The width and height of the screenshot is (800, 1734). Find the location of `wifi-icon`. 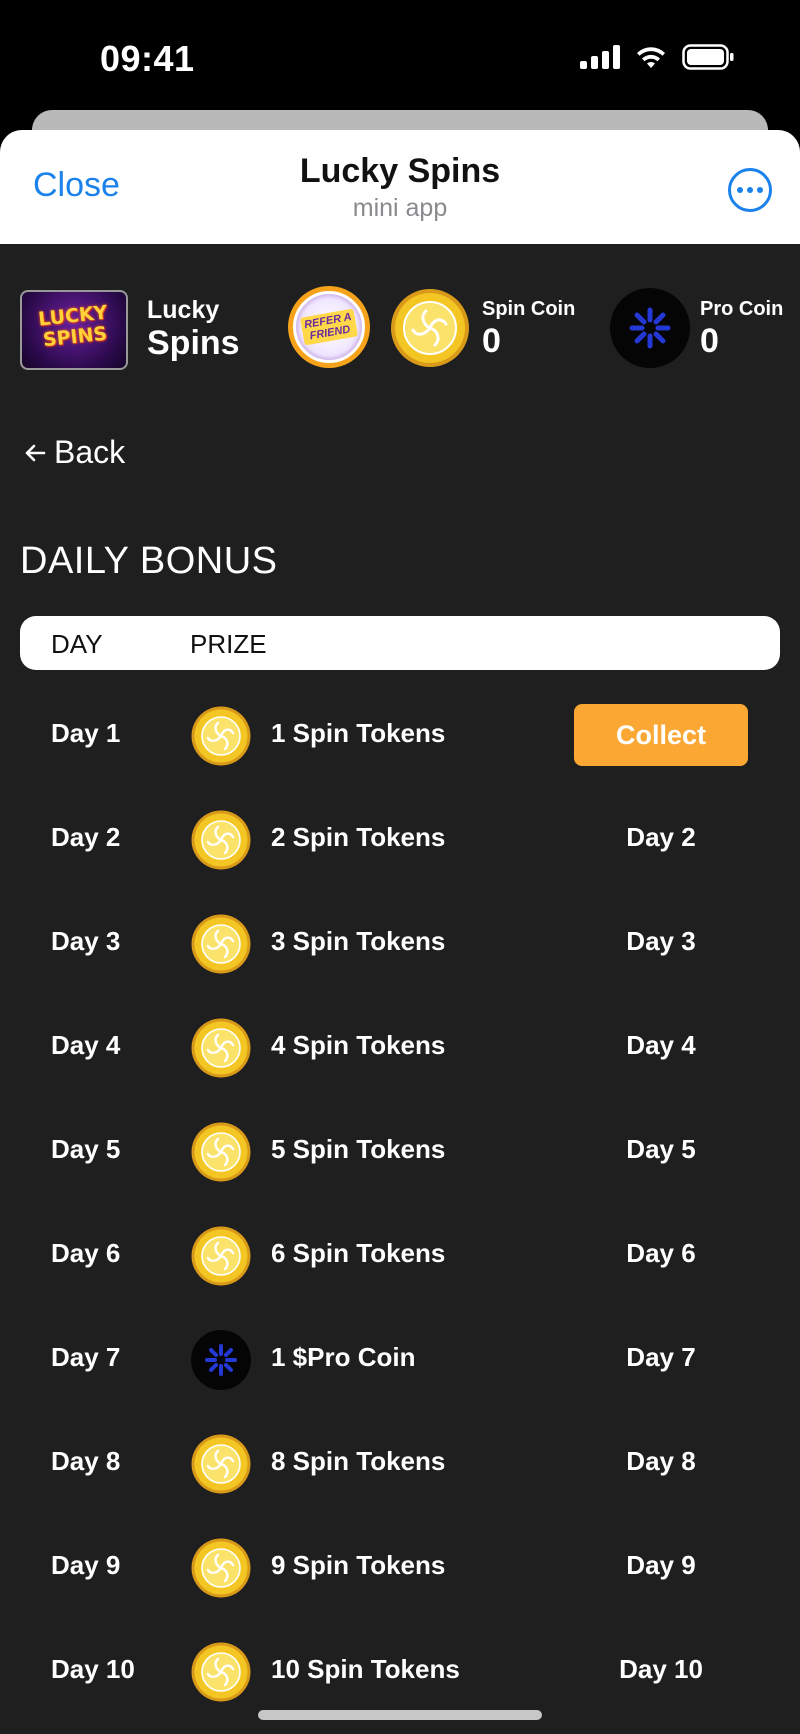

wifi-icon is located at coordinates (651, 57).